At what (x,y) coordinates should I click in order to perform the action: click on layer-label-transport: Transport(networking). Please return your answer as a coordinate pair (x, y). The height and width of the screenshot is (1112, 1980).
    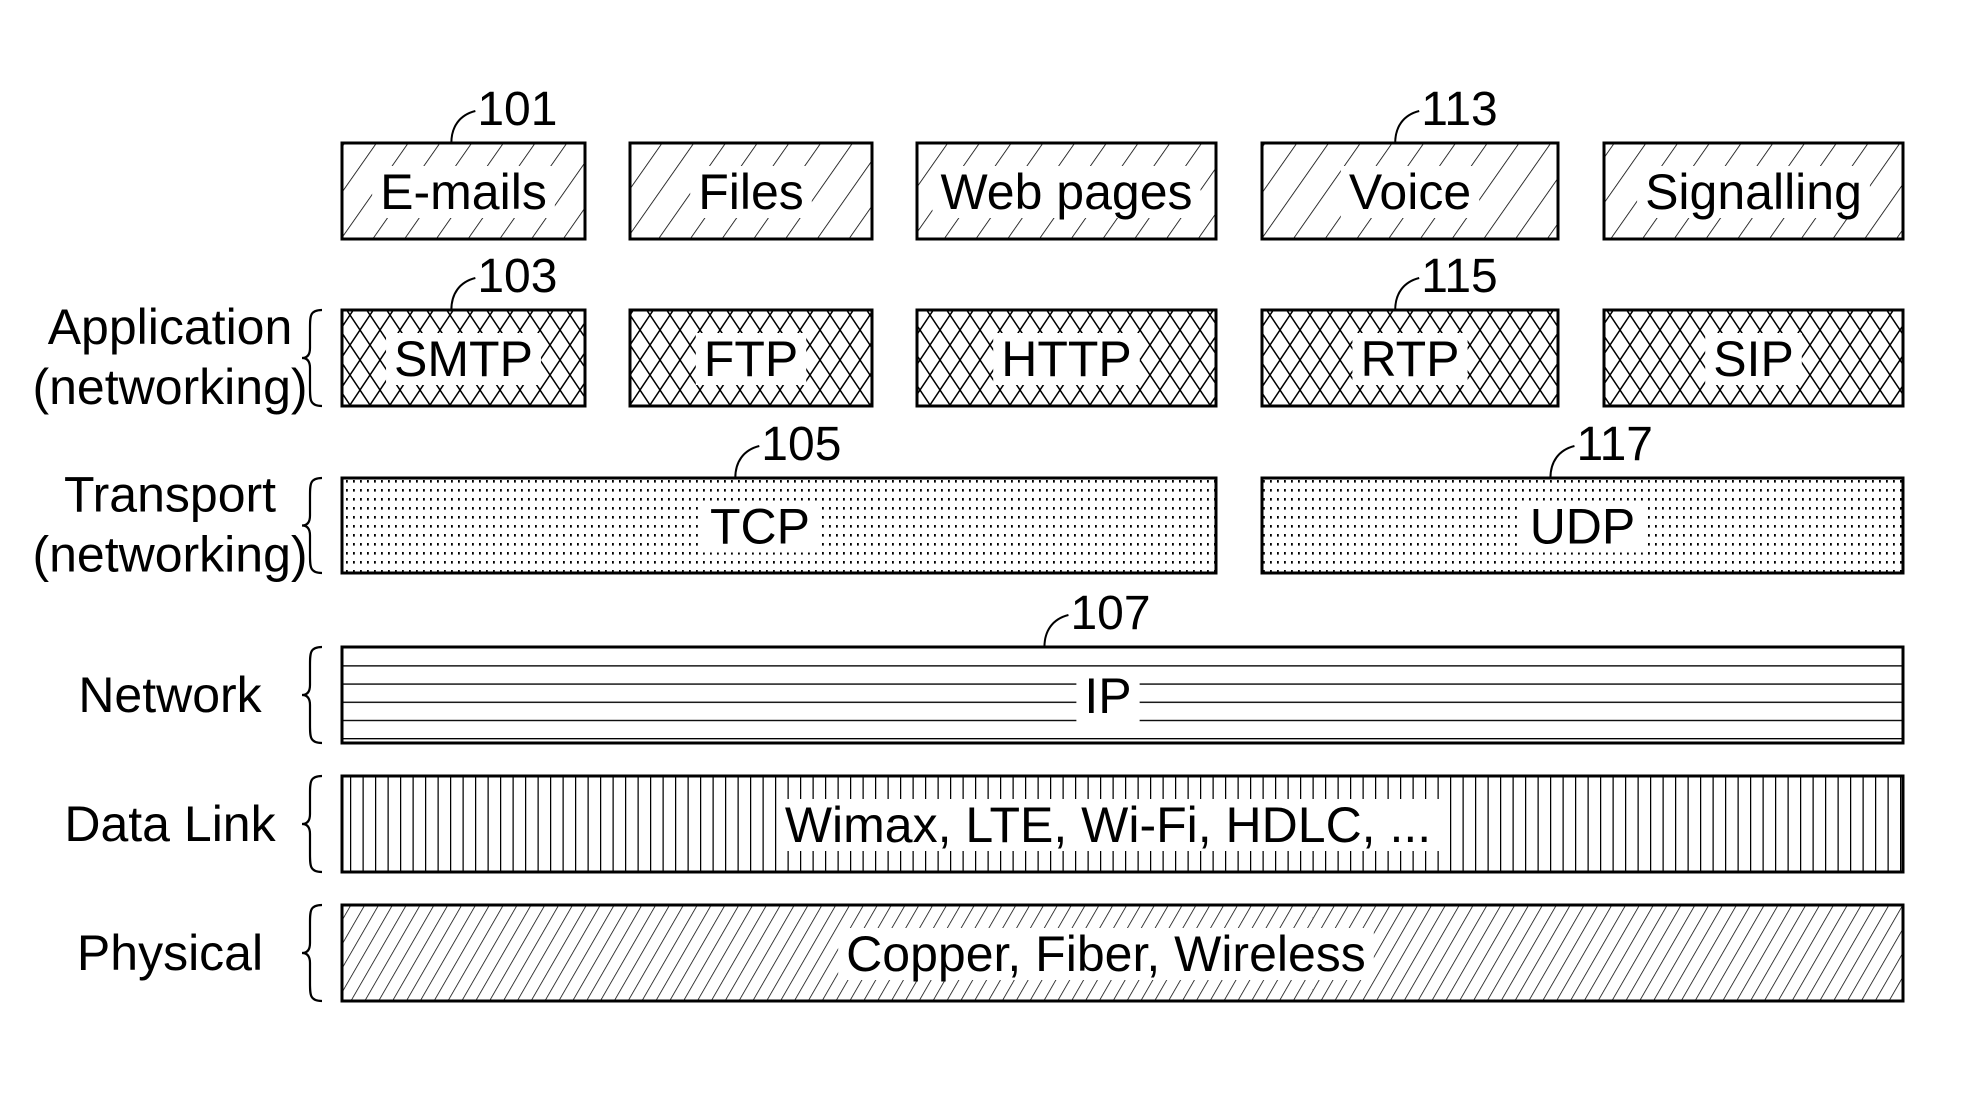
    Looking at the image, I should click on (177, 525).